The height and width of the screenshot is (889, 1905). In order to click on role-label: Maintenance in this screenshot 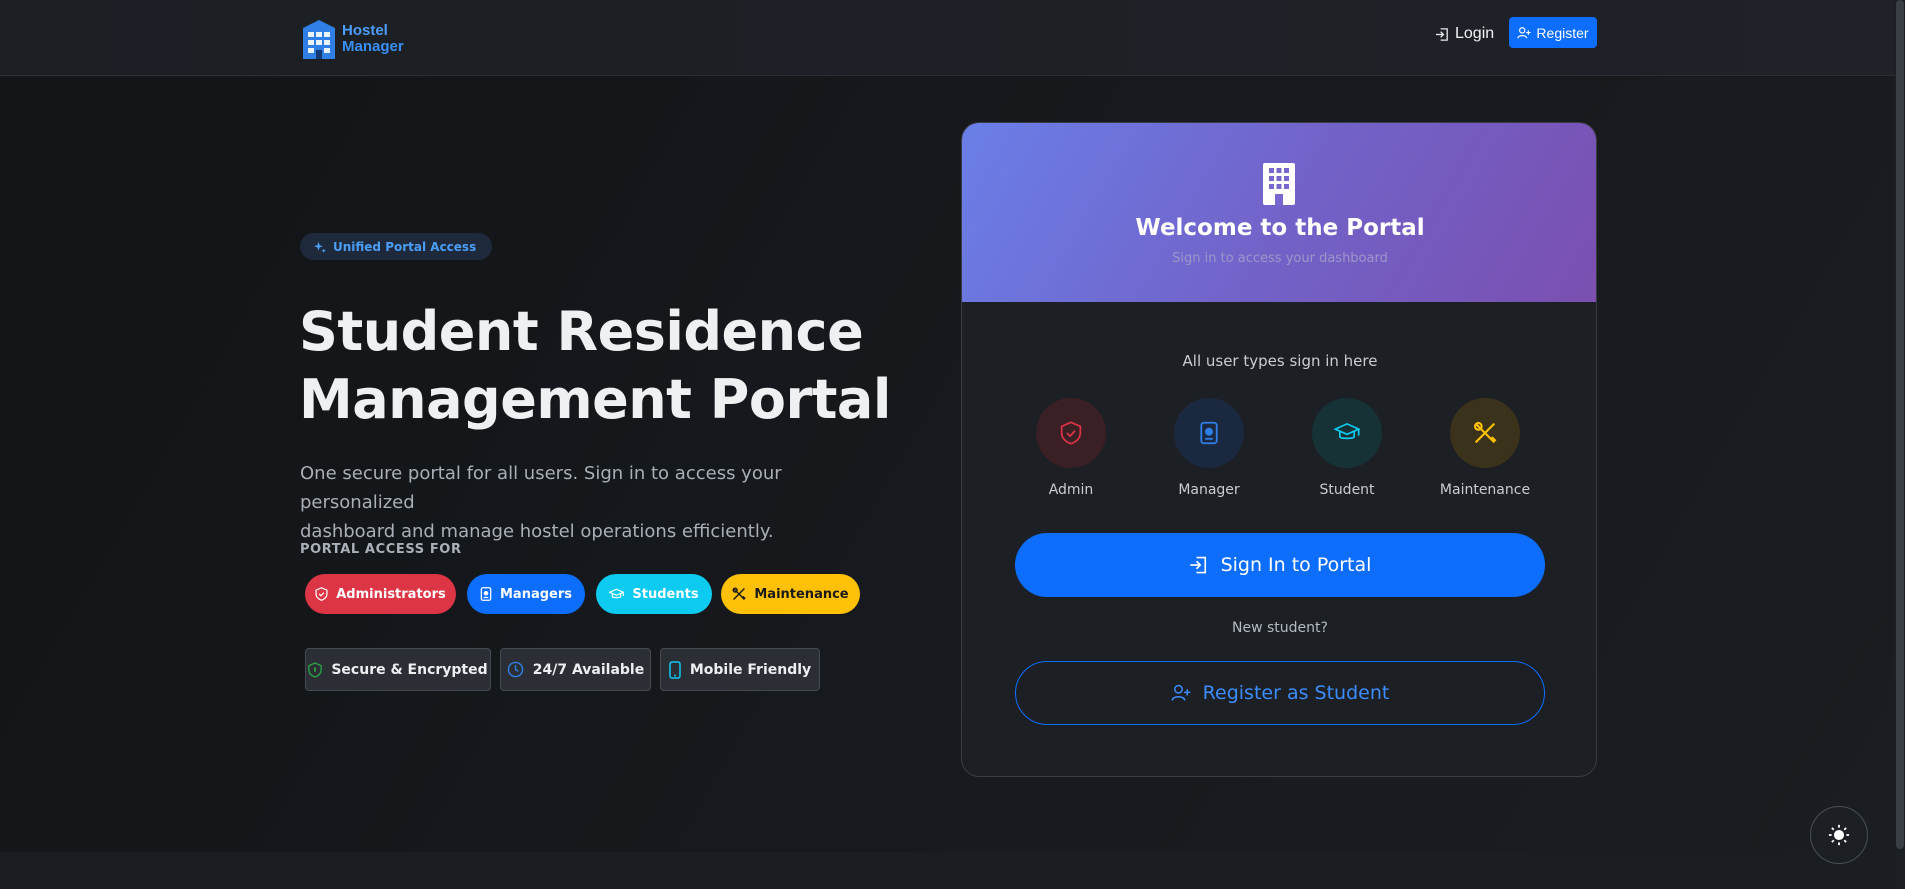, I will do `click(1485, 490)`.